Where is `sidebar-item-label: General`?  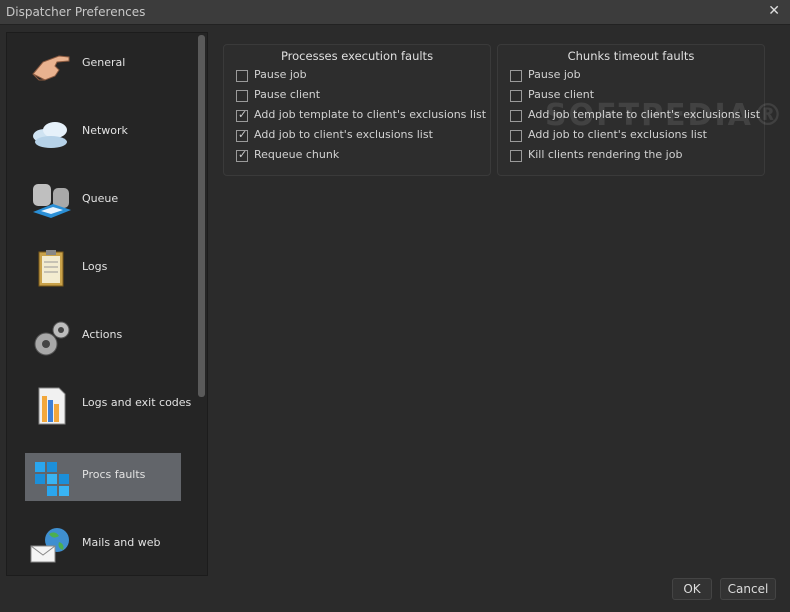 sidebar-item-label: General is located at coordinates (104, 62).